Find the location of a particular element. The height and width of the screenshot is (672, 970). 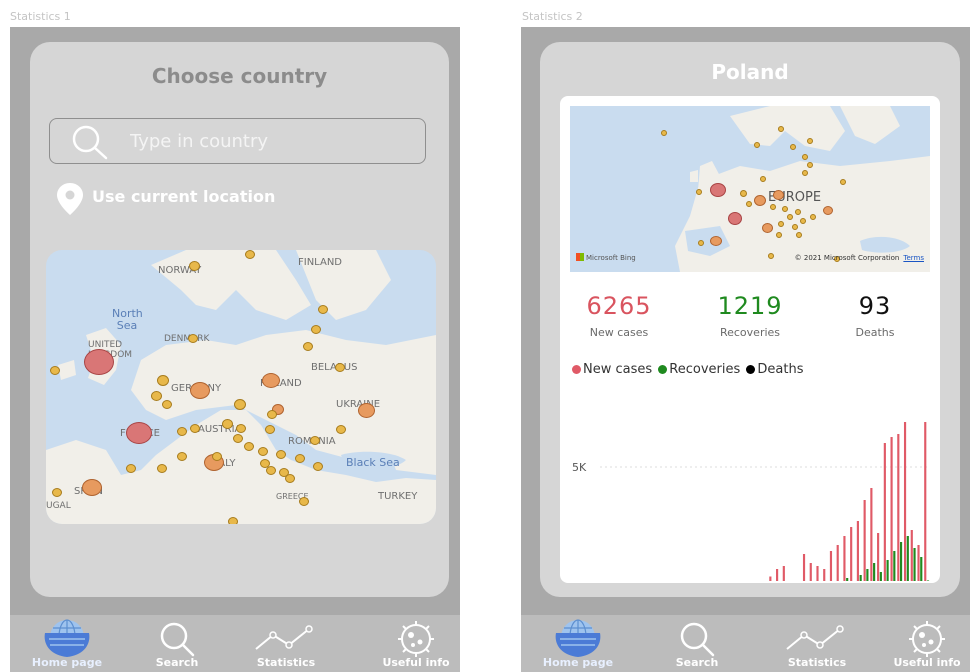

country-search-input is located at coordinates (270, 141).